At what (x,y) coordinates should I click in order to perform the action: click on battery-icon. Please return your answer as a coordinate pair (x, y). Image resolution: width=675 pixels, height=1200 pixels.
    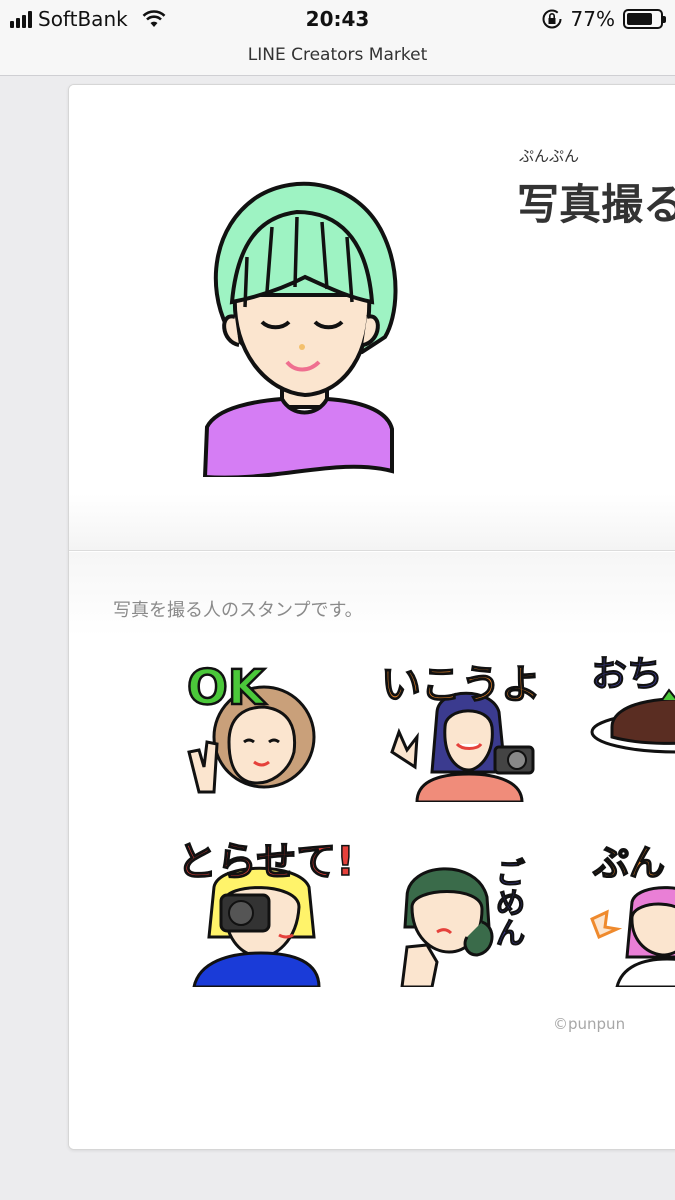
    Looking at the image, I should click on (644, 19).